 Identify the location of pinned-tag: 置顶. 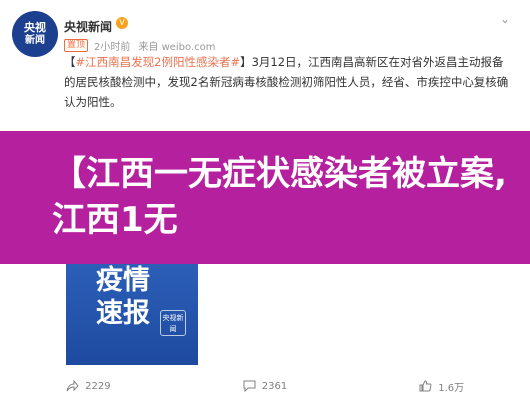
(76, 45).